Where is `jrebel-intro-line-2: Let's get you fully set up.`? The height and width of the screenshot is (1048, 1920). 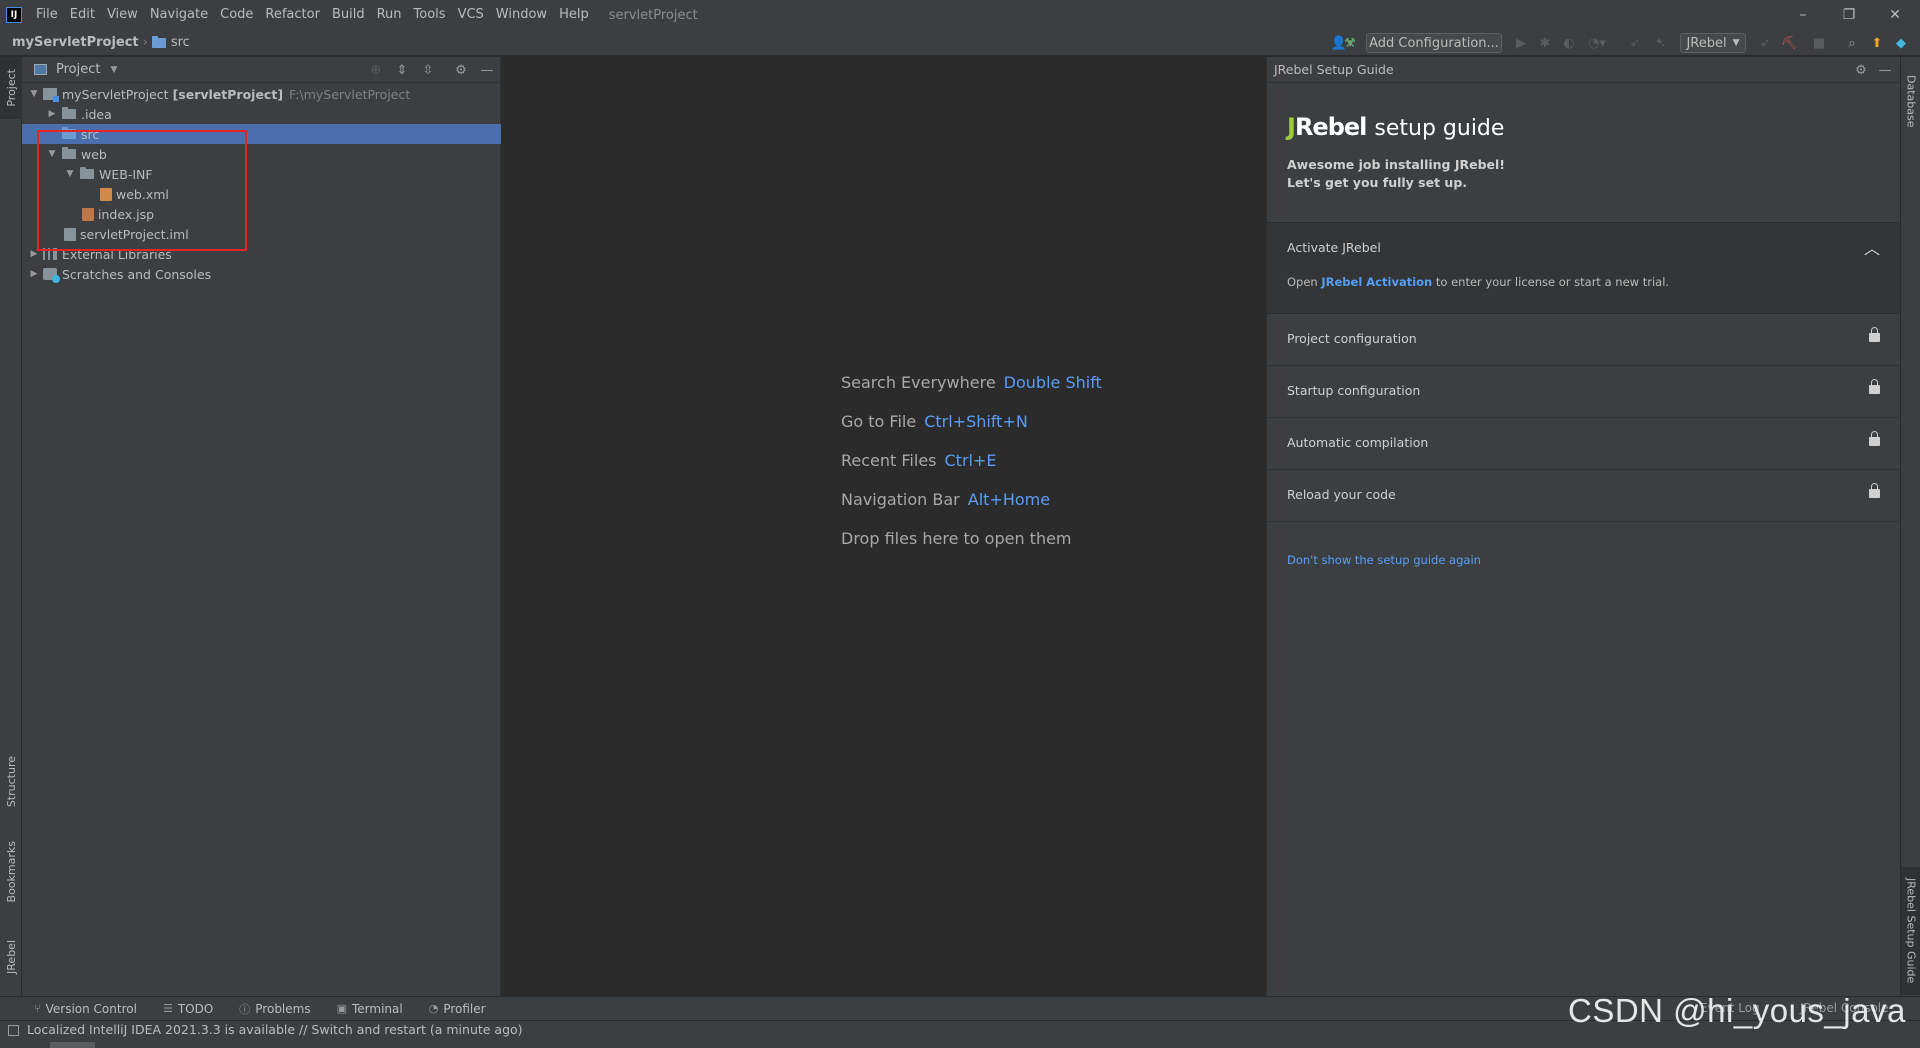 jrebel-intro-line-2: Let's get you fully set up. is located at coordinates (1377, 182).